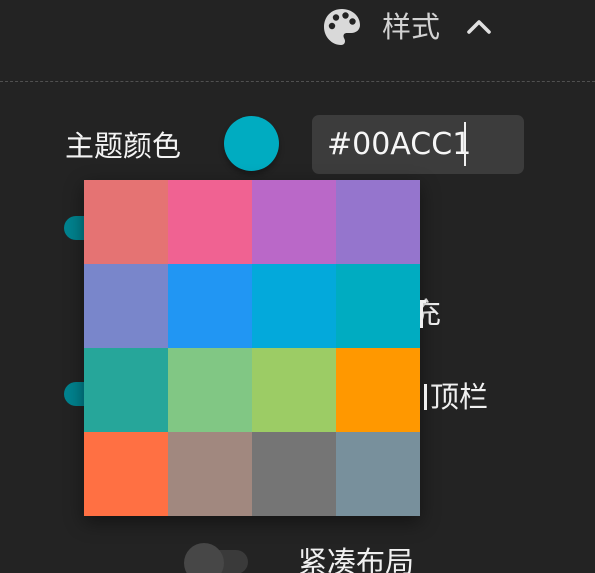 This screenshot has height=573, width=595. I want to click on fill-label-partial-glyph, so click(423, 314).